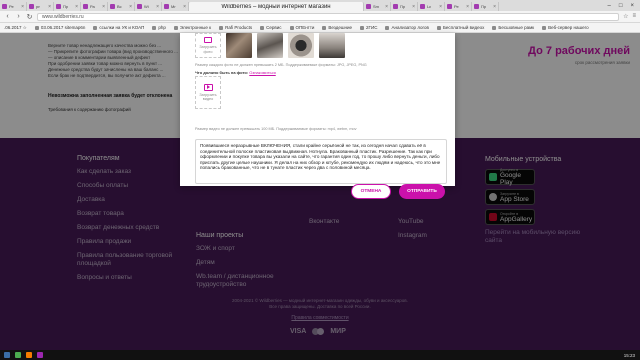 This screenshot has height=360, width=640. I want to click on browser-tab: Вс ×, so click(121, 6).